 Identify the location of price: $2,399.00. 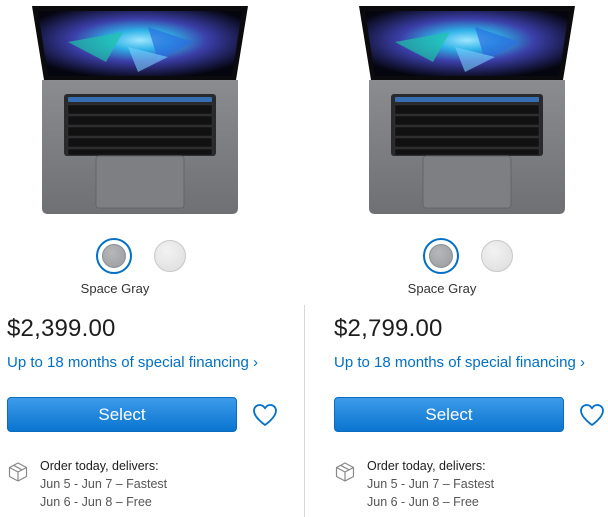
(61, 328).